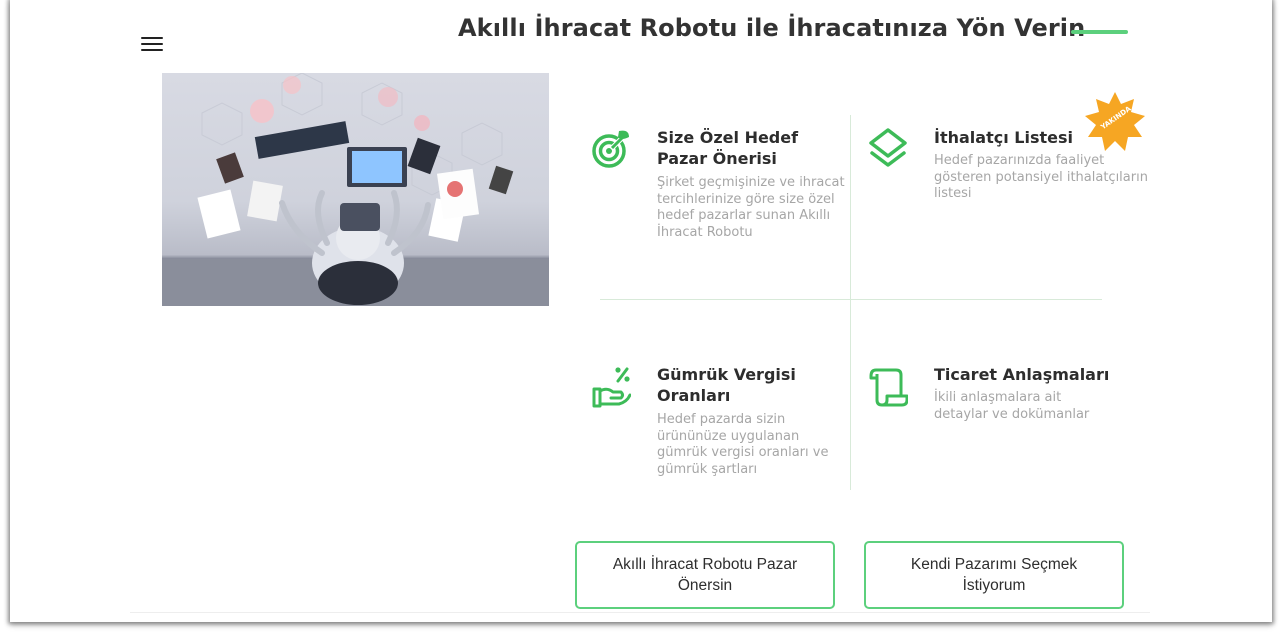  I want to click on hamburger-menu-icon, so click(152, 44).